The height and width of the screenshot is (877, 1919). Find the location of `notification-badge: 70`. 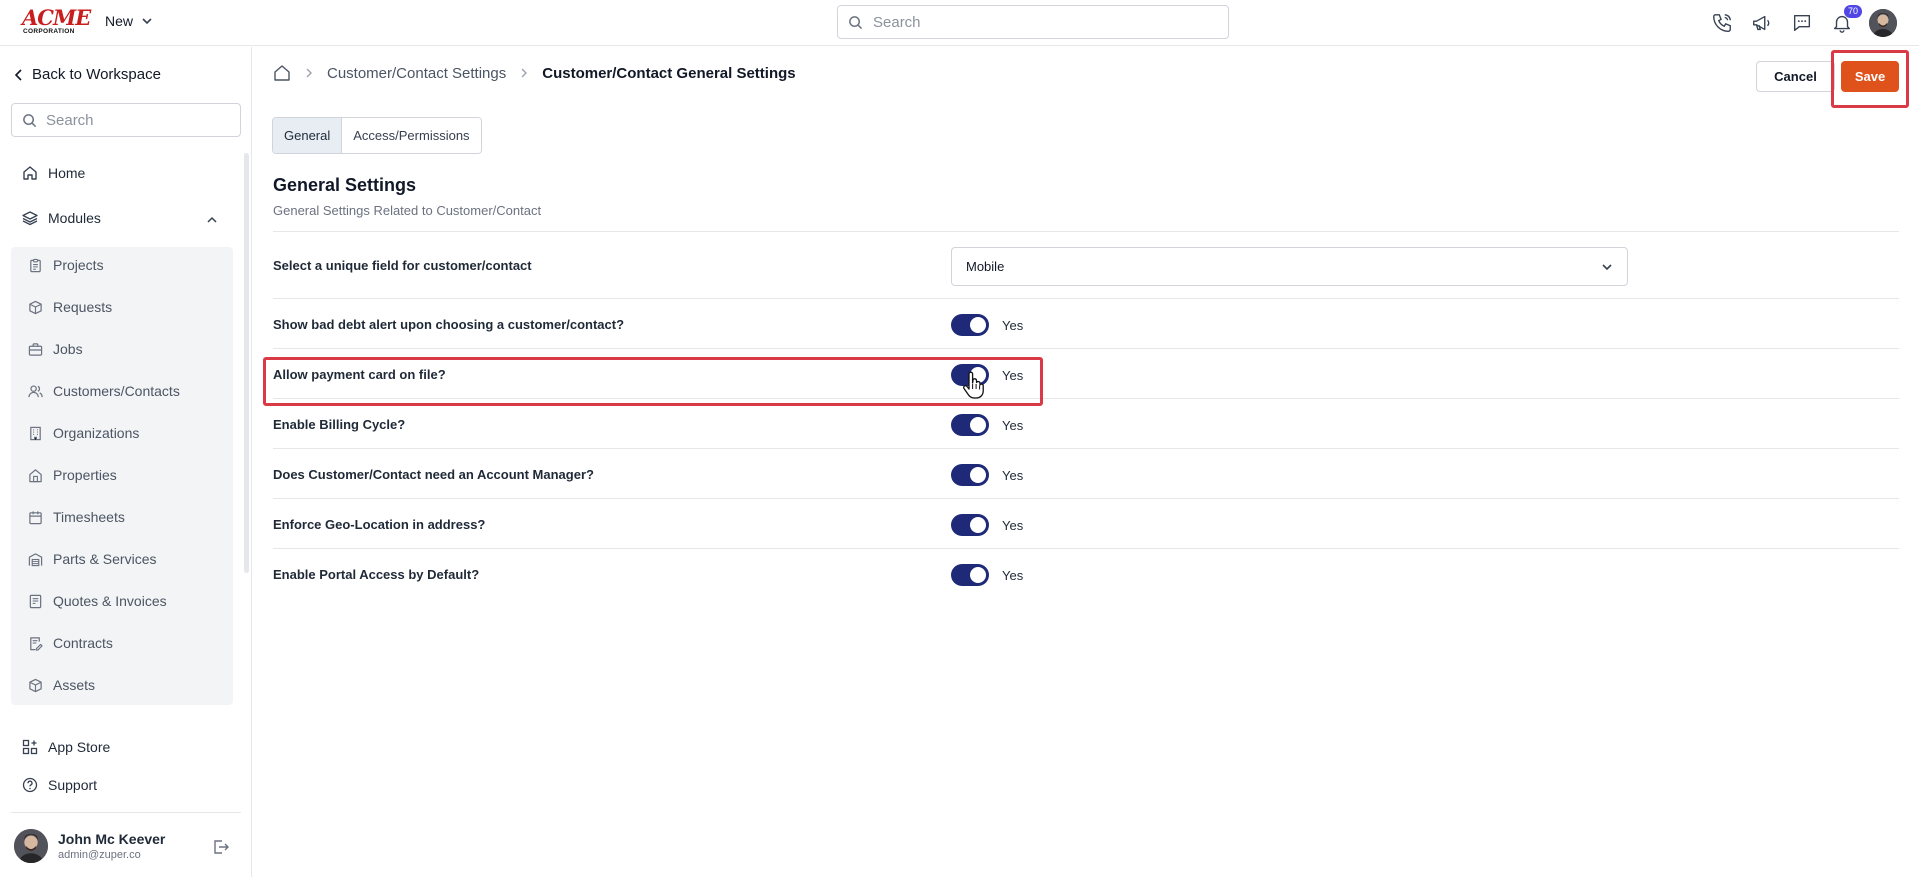

notification-badge: 70 is located at coordinates (1852, 11).